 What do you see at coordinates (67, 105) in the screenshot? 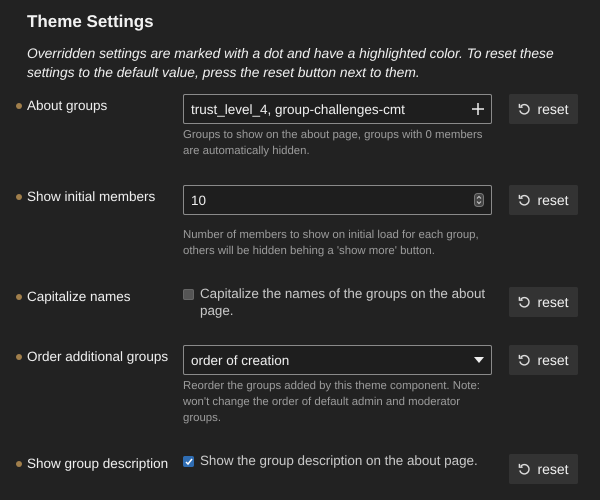
I see `setting-label: About groups` at bounding box center [67, 105].